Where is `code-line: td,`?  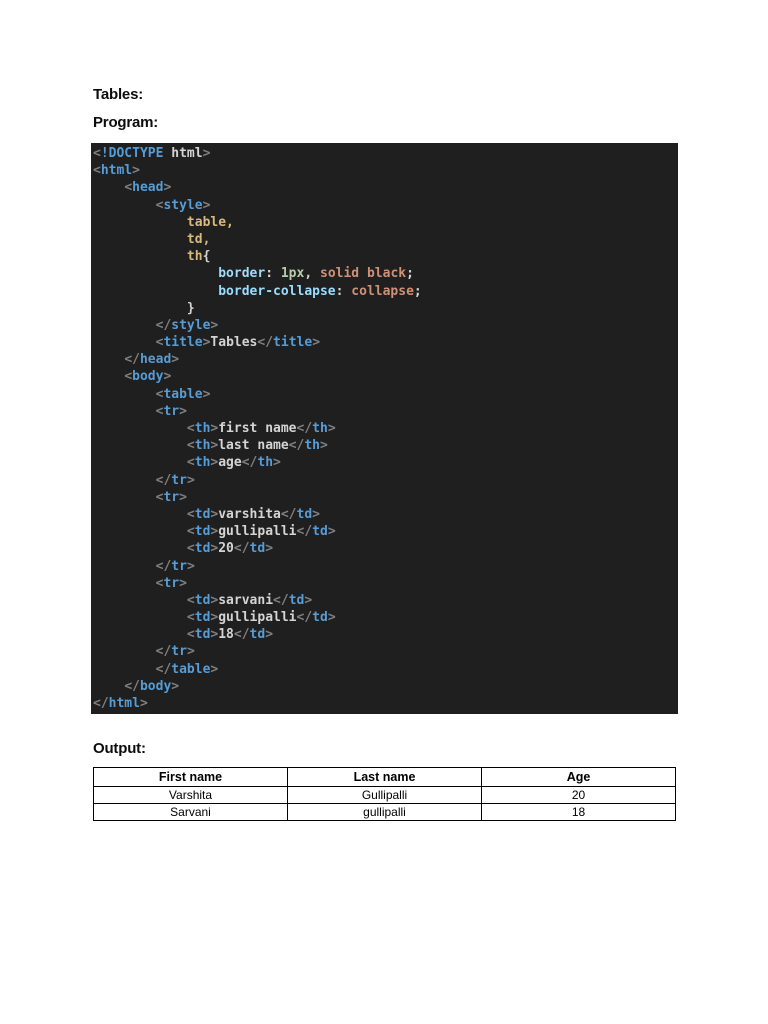 code-line: td, is located at coordinates (384, 239).